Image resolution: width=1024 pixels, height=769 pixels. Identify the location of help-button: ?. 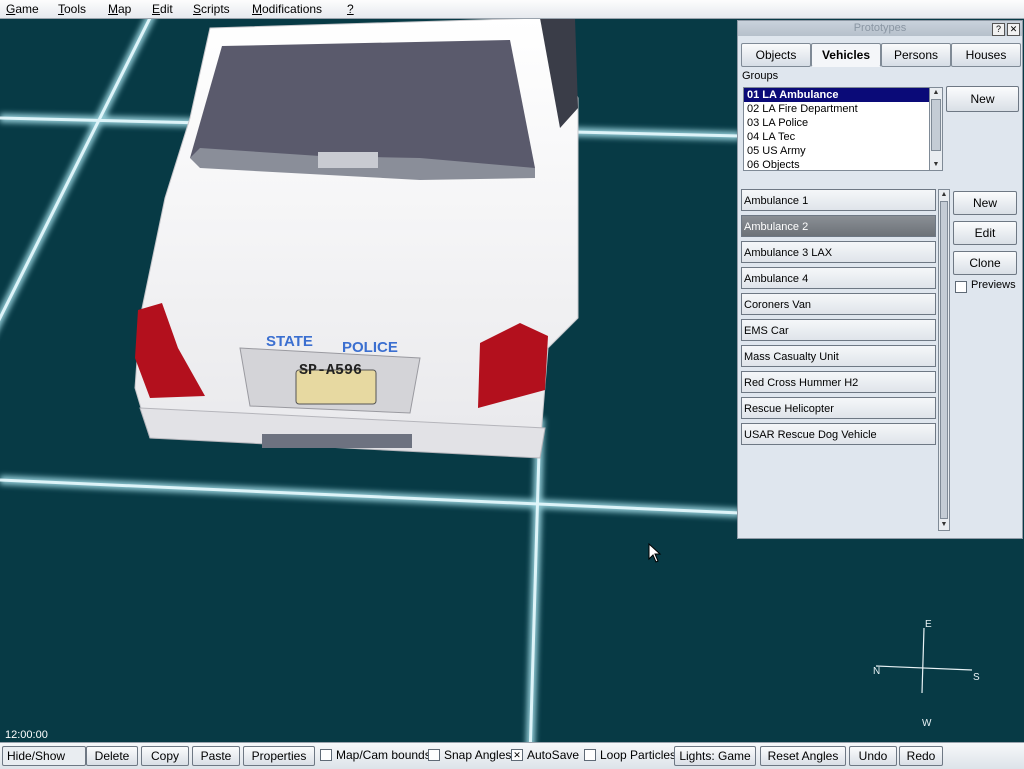
(998, 29).